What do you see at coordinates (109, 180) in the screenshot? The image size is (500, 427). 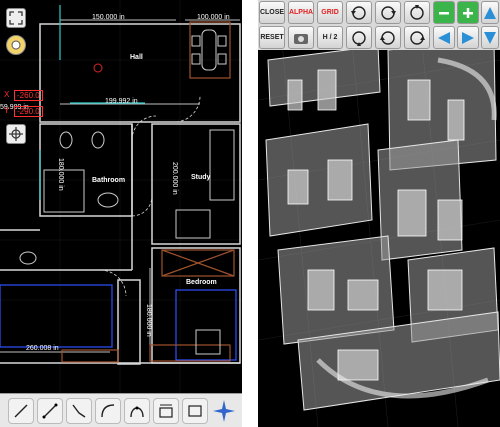 I see `room-label-bathroom: Bathroom` at bounding box center [109, 180].